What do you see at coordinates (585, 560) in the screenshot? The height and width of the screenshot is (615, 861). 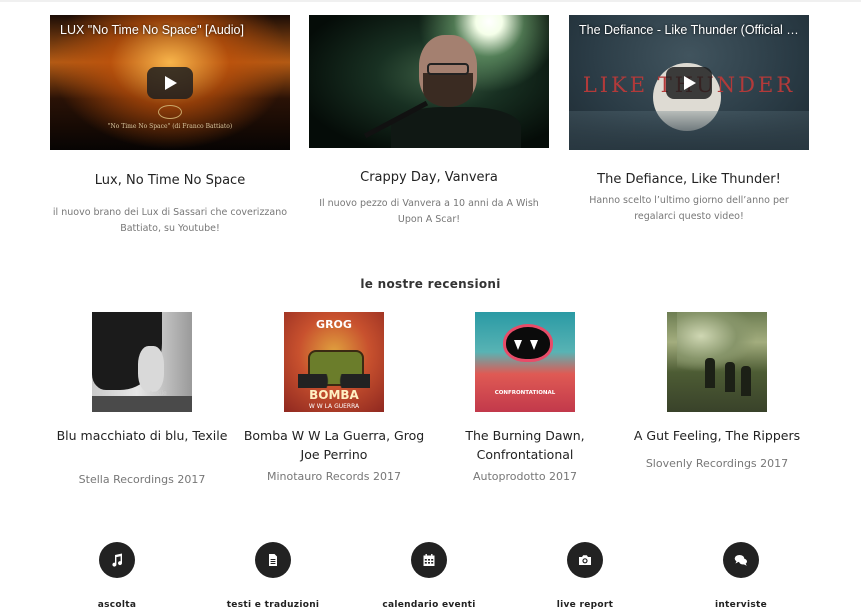 I see `camera-icon` at bounding box center [585, 560].